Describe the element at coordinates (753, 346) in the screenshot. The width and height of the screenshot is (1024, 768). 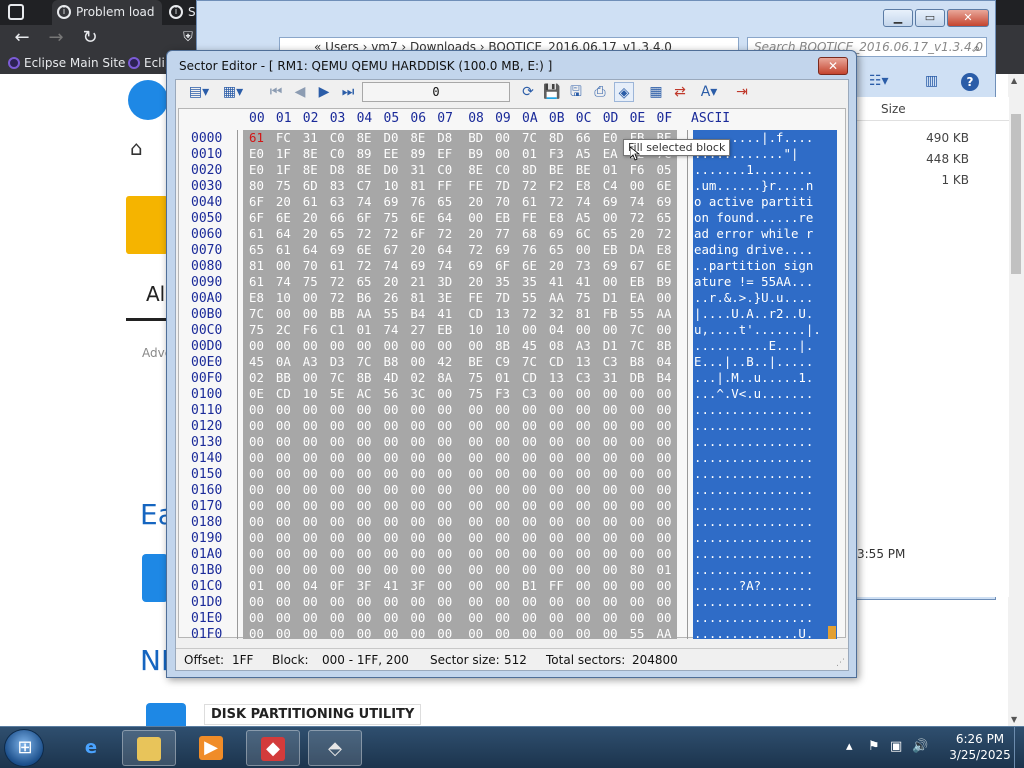
I see `ascii-row: ..........E...|.` at that location.